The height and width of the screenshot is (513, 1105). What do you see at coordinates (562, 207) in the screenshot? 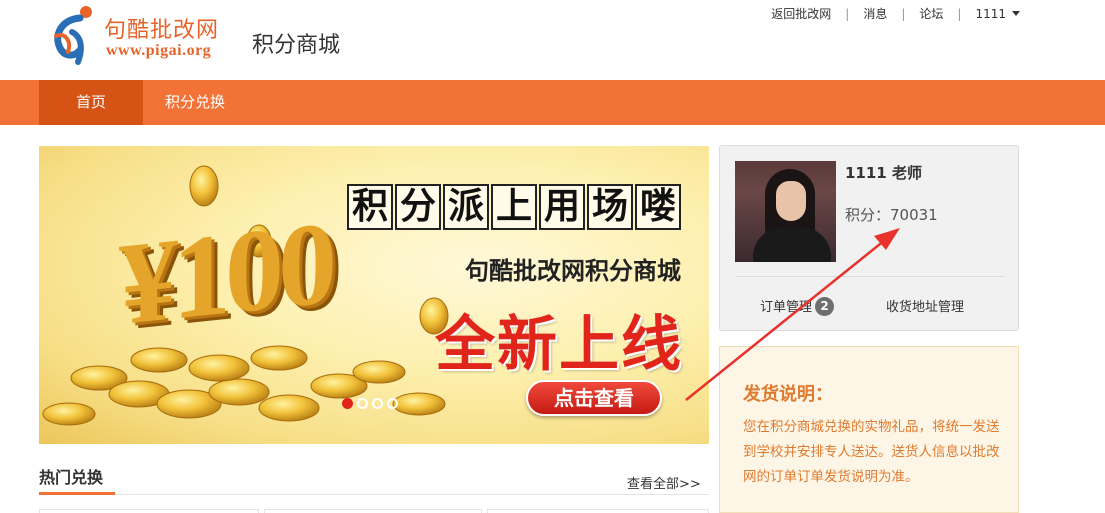
I see `slogan-char: 用` at bounding box center [562, 207].